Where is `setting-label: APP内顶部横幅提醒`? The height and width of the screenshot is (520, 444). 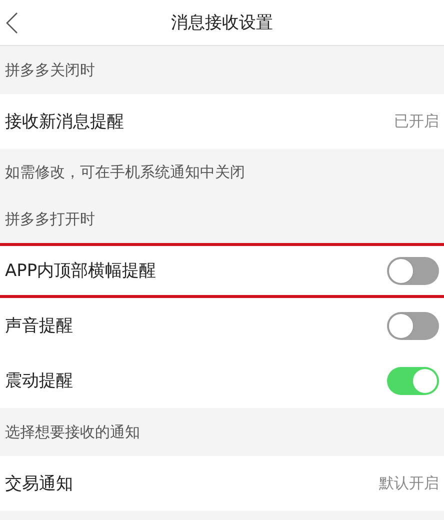
setting-label: APP内顶部横幅提醒 is located at coordinates (80, 271).